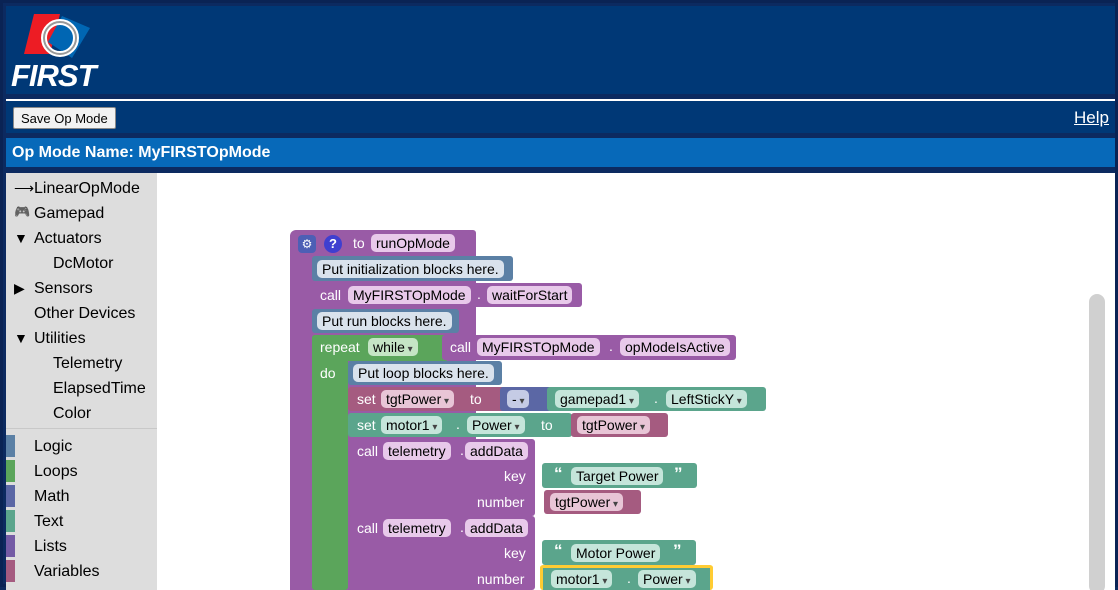 This screenshot has width=1118, height=590. What do you see at coordinates (413, 243) in the screenshot?
I see `procedure-name-field: runOpMode` at bounding box center [413, 243].